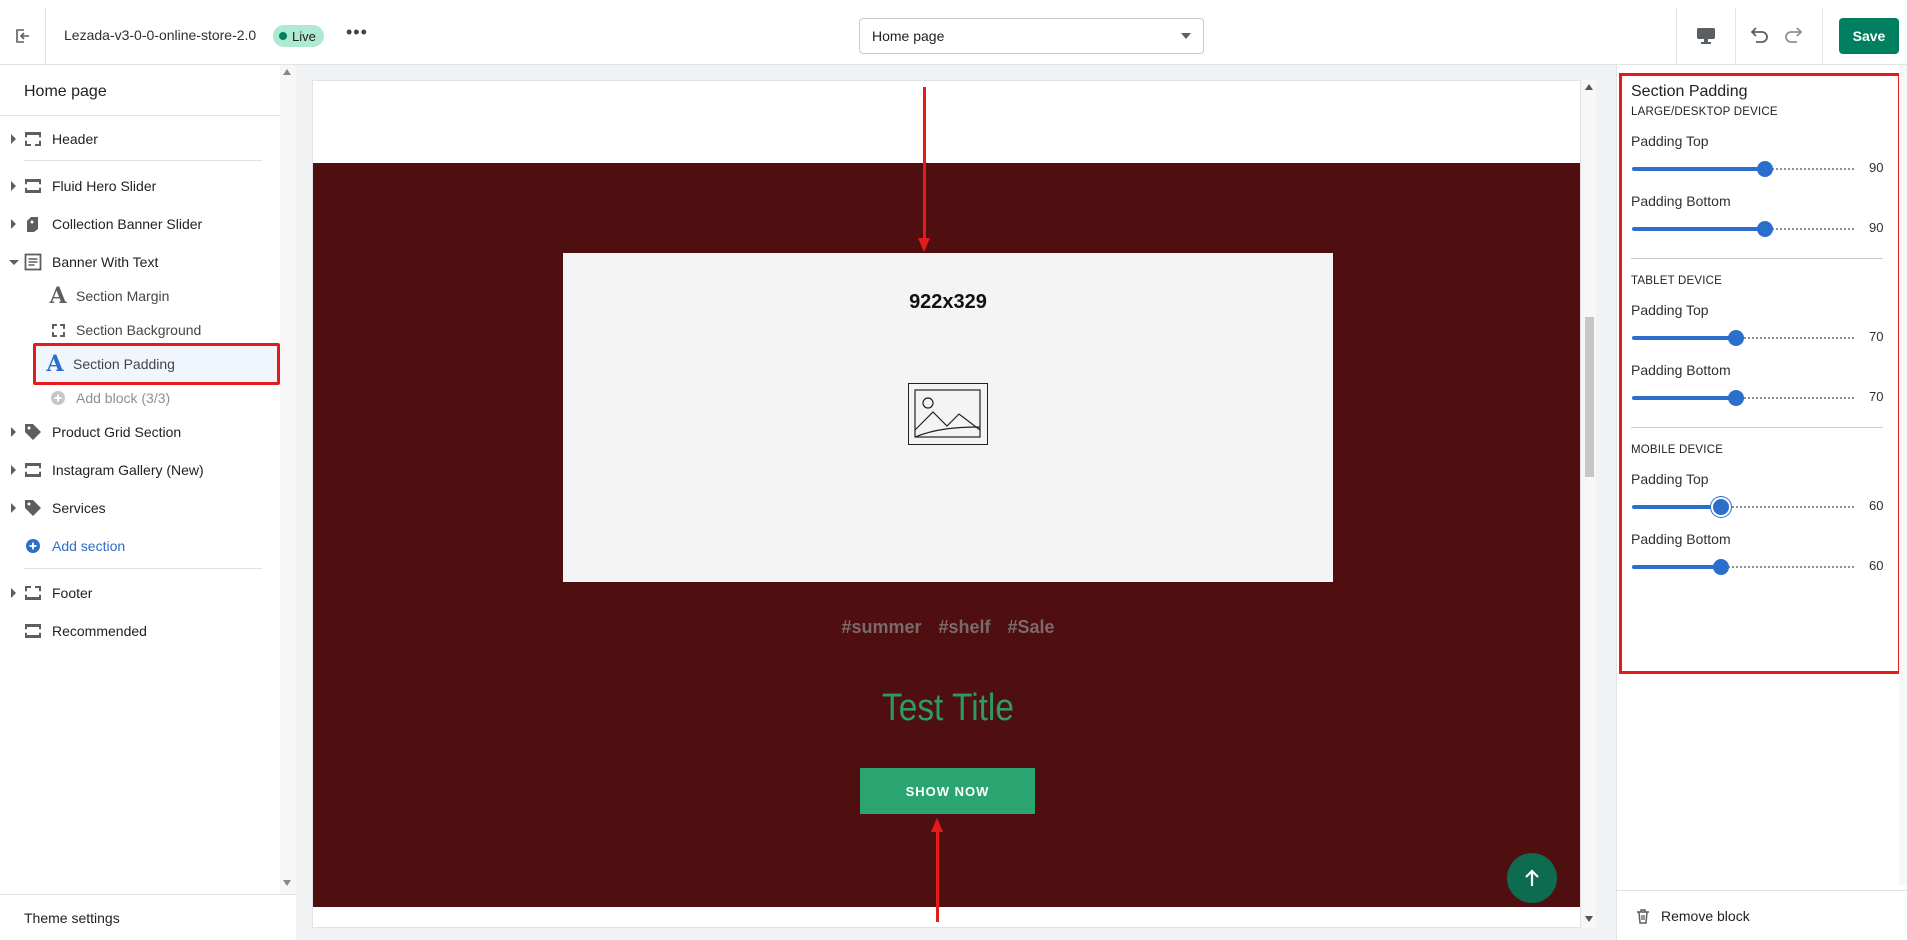 This screenshot has height=940, width=1907. What do you see at coordinates (33, 508) in the screenshot?
I see `tag-icon` at bounding box center [33, 508].